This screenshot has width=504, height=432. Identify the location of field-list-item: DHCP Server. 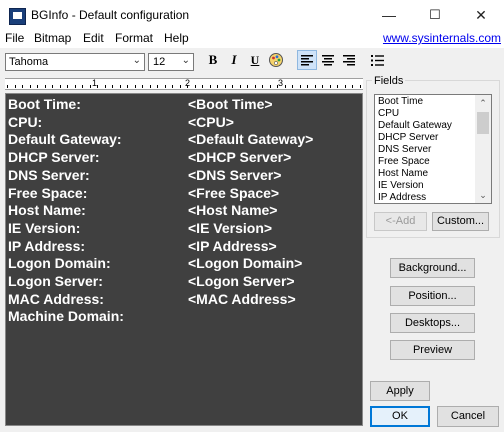
(408, 138).